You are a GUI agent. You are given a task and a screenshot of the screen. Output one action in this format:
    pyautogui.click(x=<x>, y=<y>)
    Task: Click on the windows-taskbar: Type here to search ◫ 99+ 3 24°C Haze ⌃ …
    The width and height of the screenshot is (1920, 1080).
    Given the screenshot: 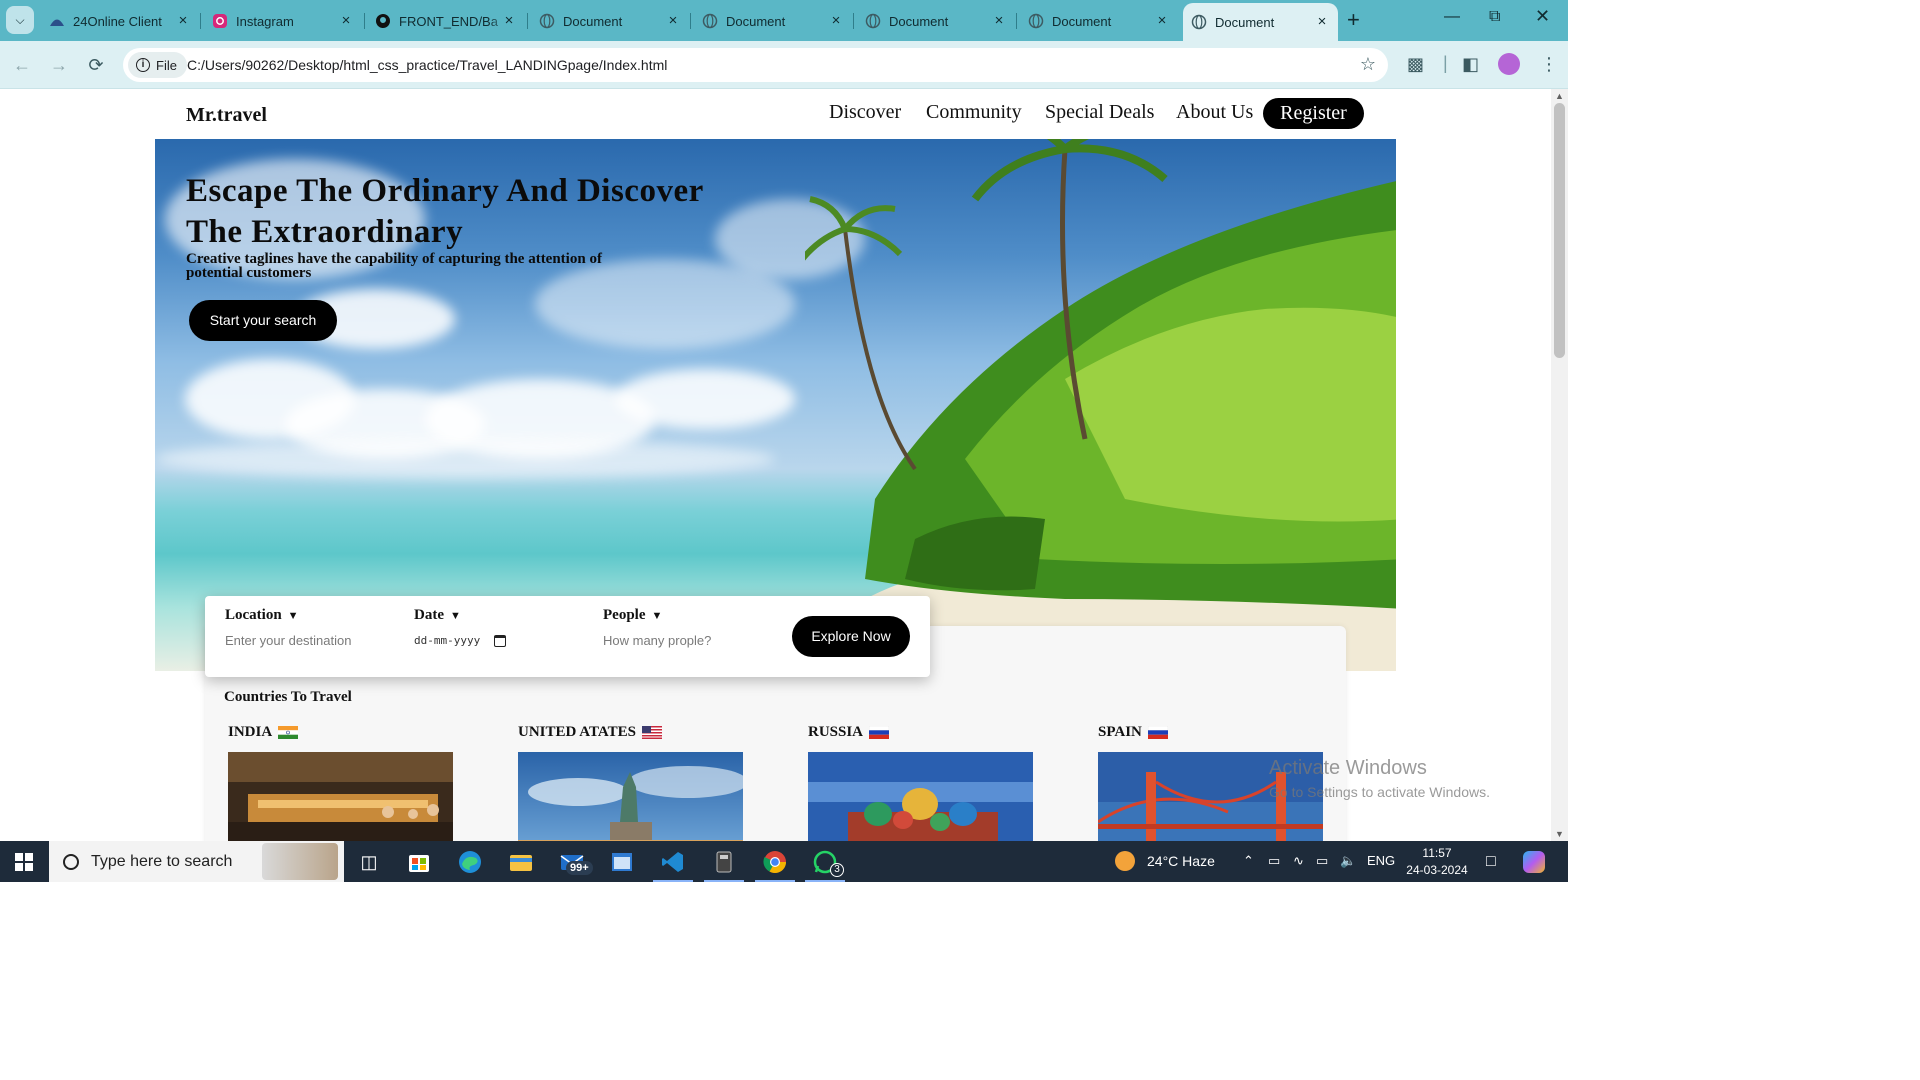 What is the action you would take?
    pyautogui.click(x=784, y=861)
    